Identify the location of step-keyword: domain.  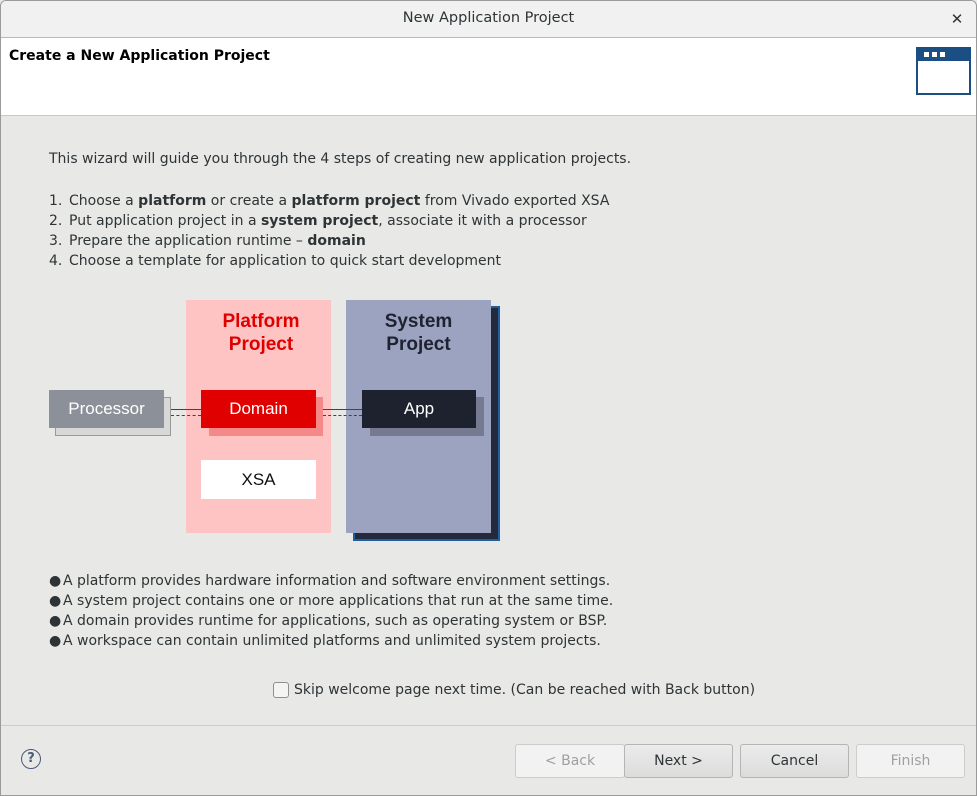
(336, 241).